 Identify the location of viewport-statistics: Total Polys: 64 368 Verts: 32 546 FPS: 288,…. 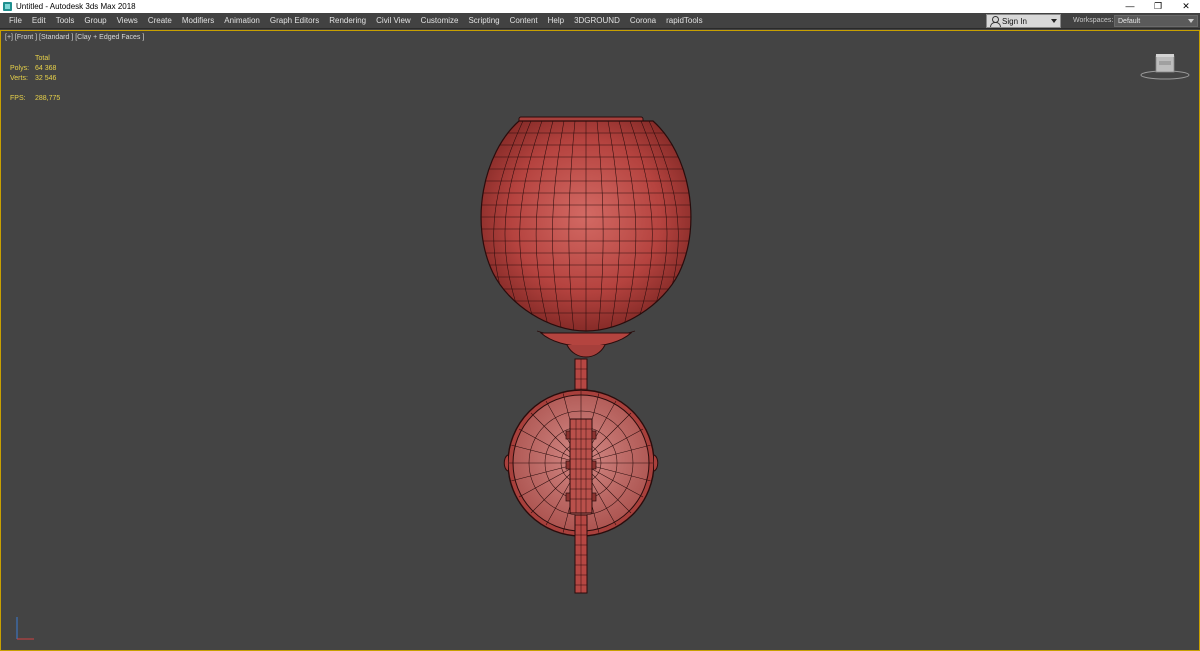
(35, 79).